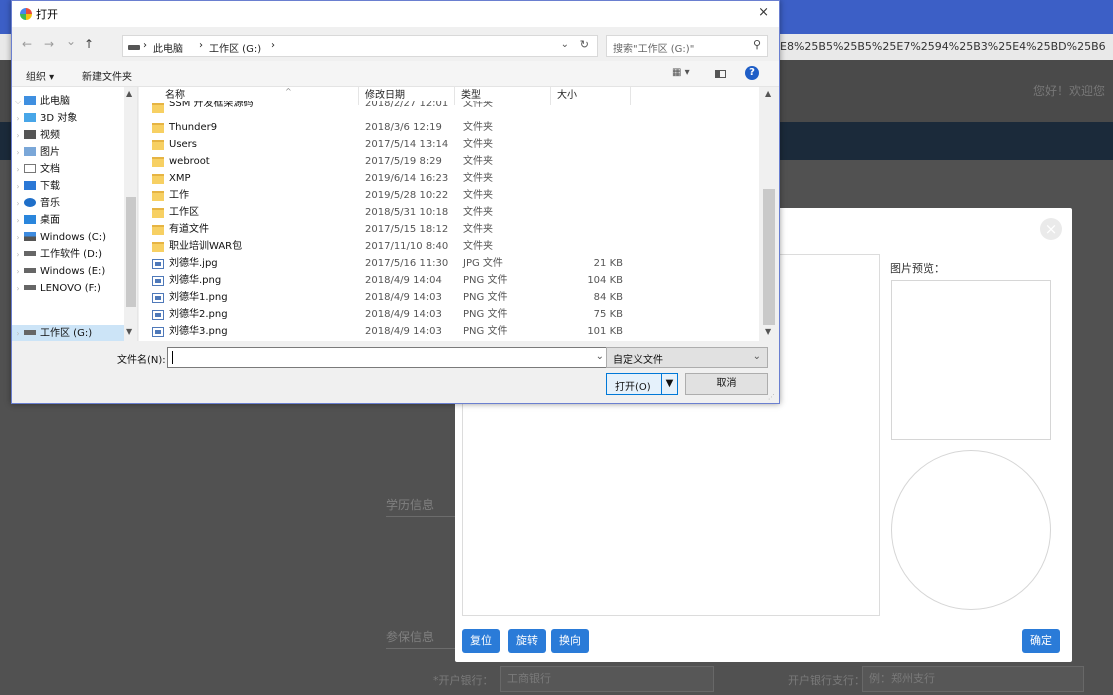  I want to click on table-row: Users 2017/5/14 13:14 文件夹, so click(449, 144).